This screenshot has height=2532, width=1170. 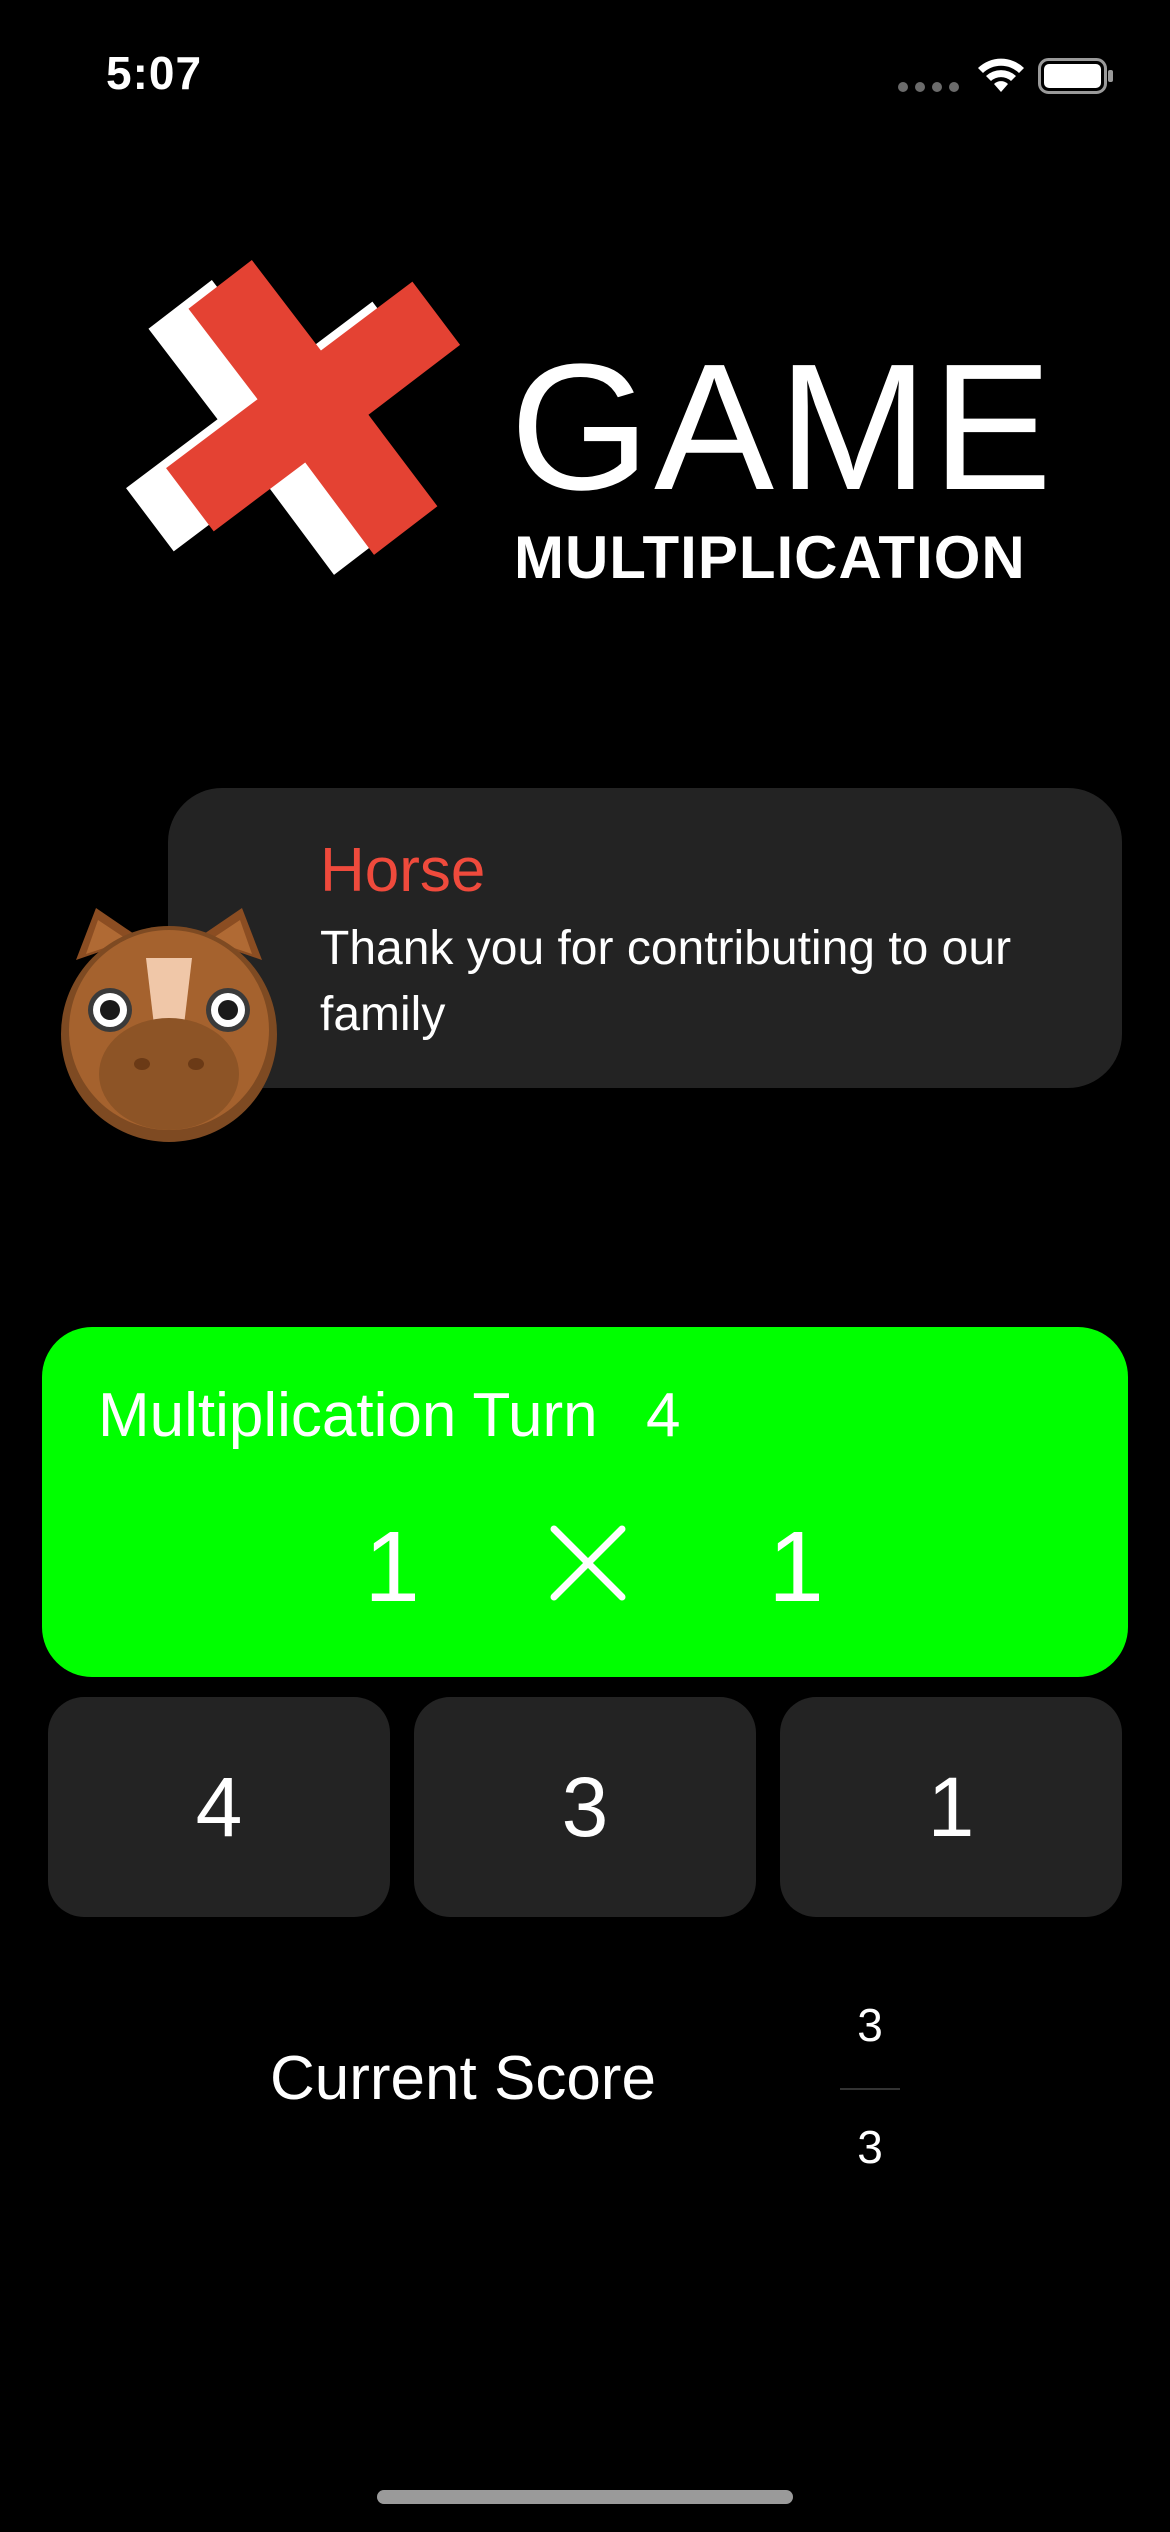 What do you see at coordinates (770, 557) in the screenshot?
I see `logo-subtitle: MULTIPLICATION` at bounding box center [770, 557].